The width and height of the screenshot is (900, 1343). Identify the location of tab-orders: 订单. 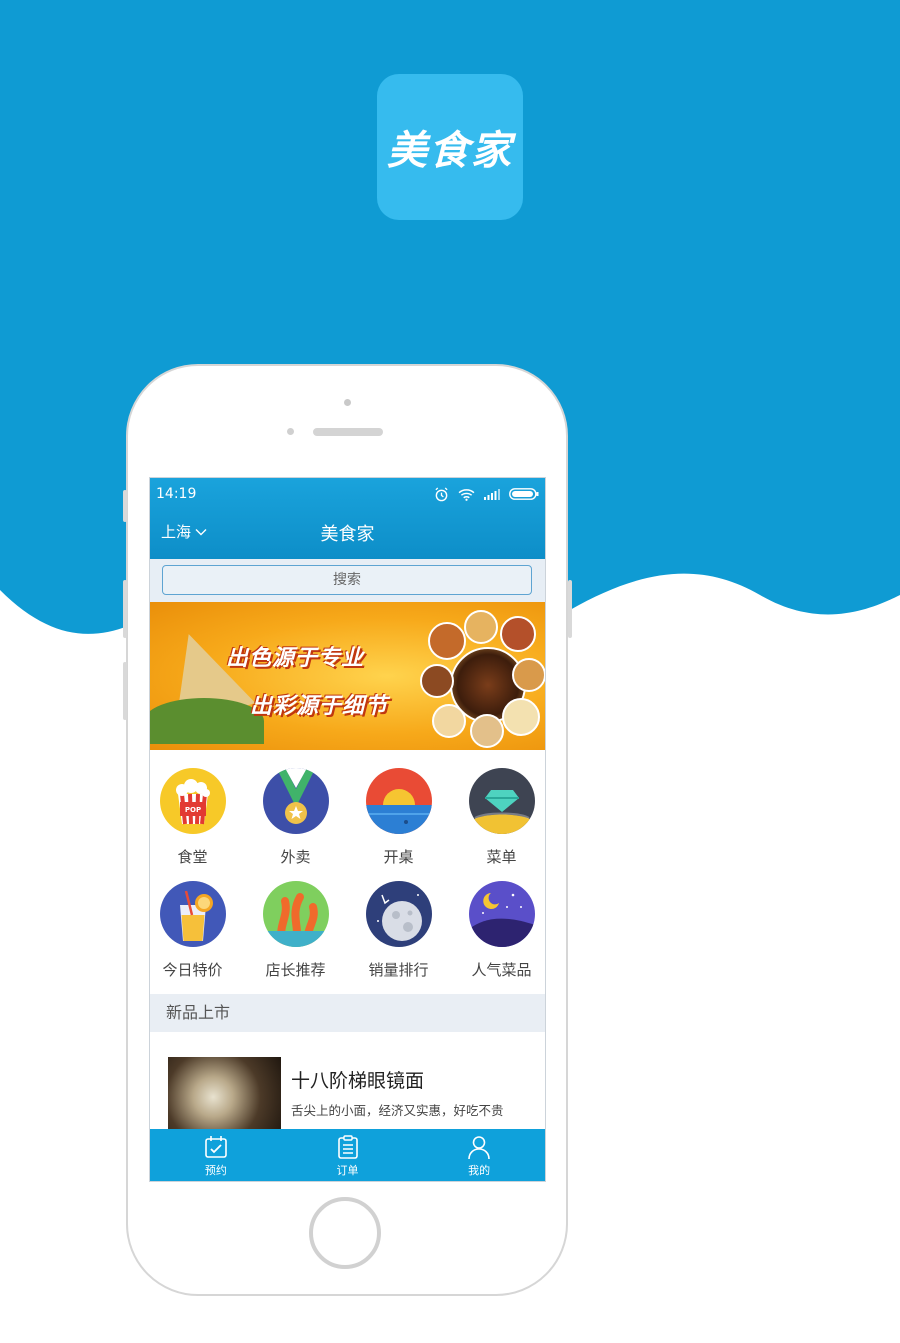
(348, 1155).